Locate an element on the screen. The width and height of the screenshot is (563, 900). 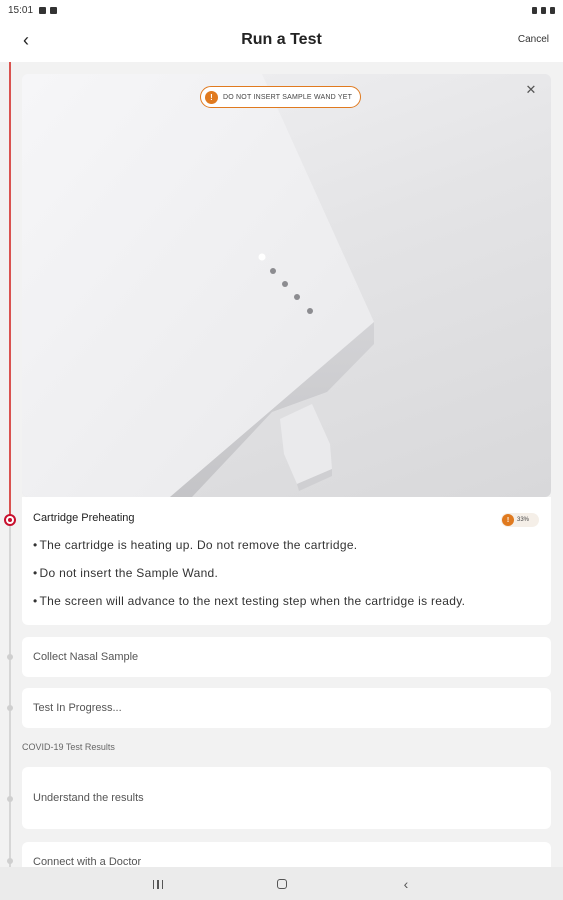
progress-rail-completed is located at coordinates (10, 291).